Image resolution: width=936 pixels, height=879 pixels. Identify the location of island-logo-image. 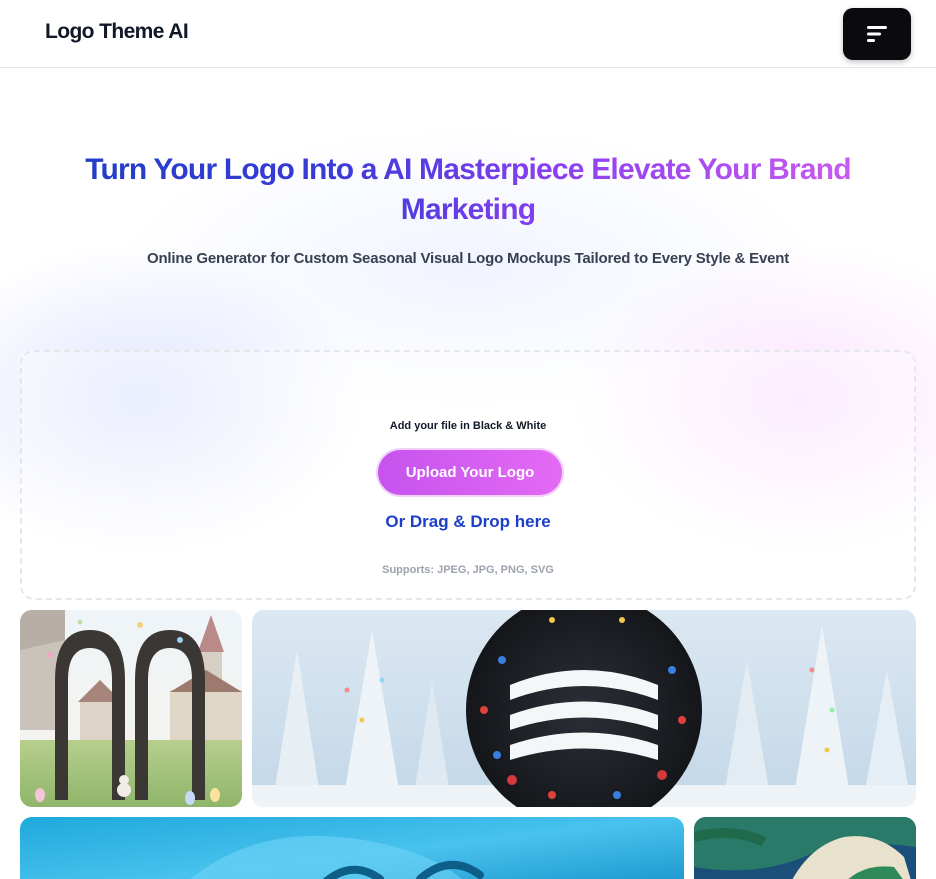
(805, 848).